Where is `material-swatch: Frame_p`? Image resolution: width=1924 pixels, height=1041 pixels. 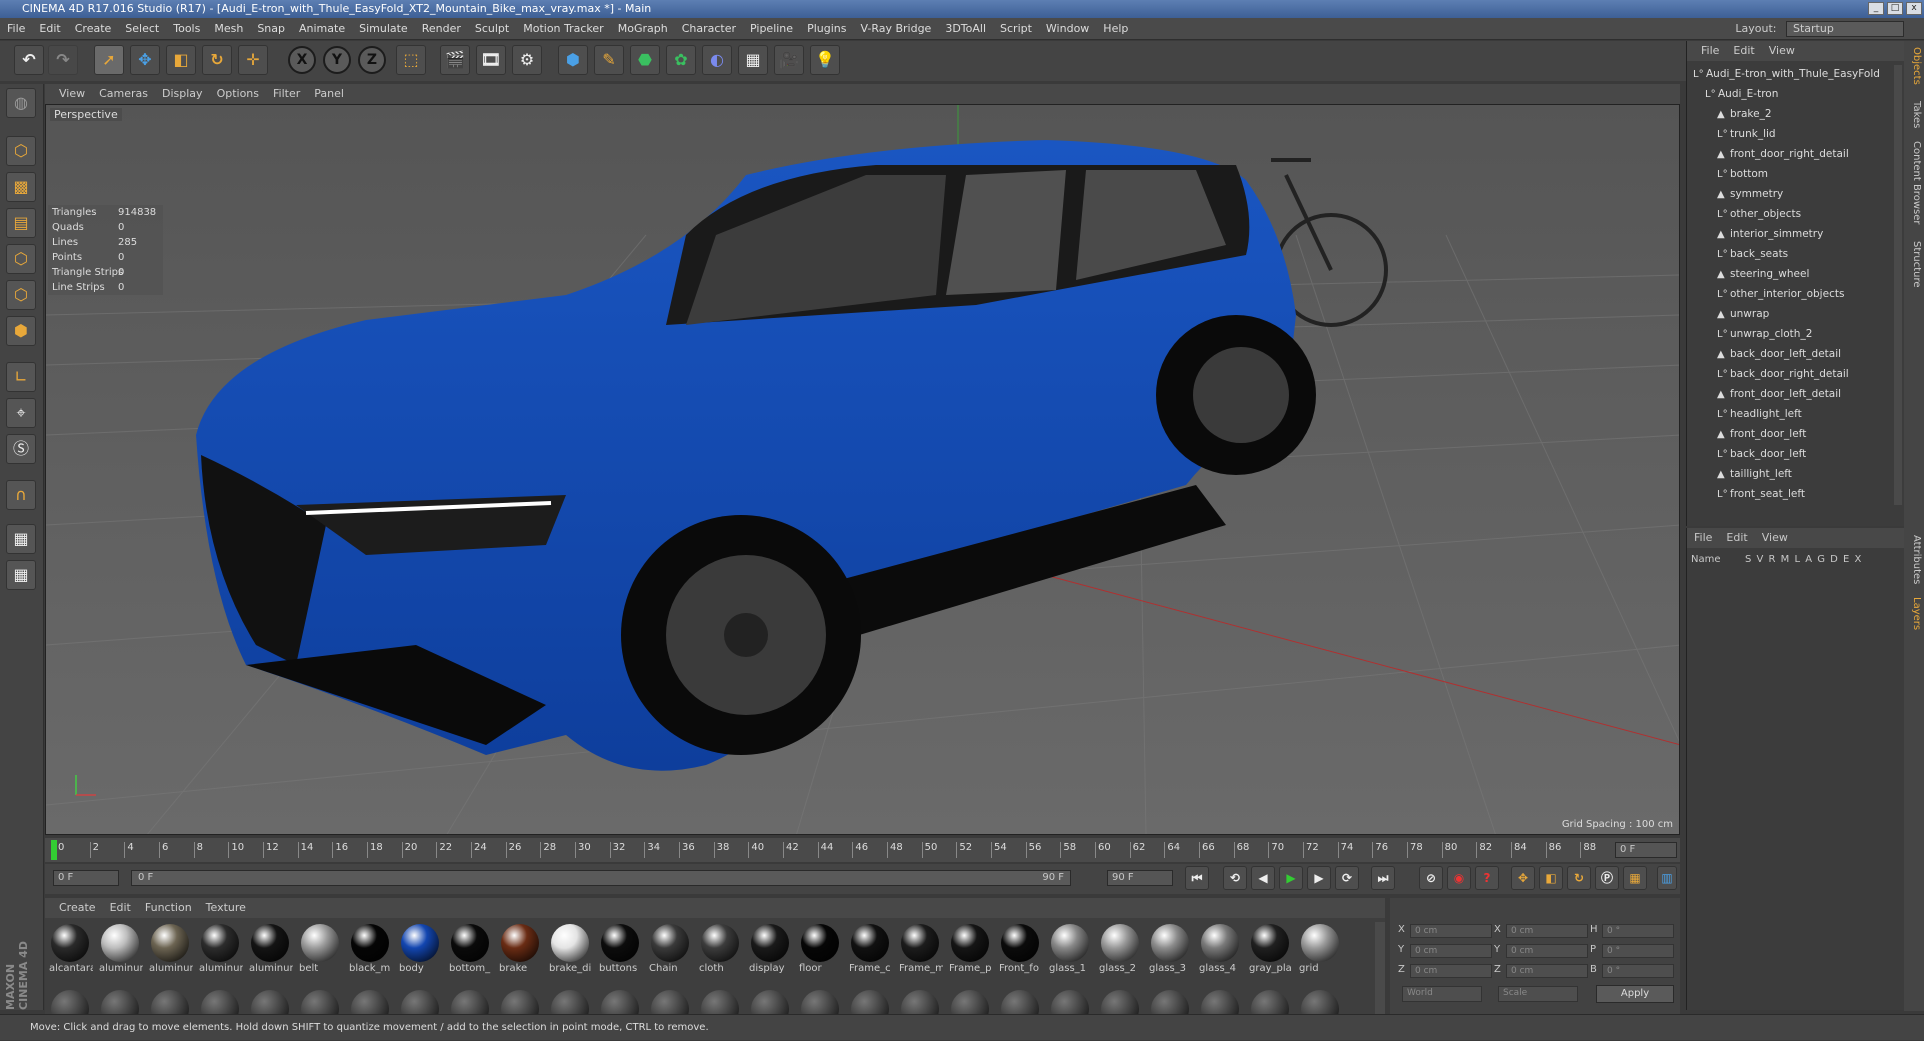 material-swatch: Frame_p is located at coordinates (970, 952).